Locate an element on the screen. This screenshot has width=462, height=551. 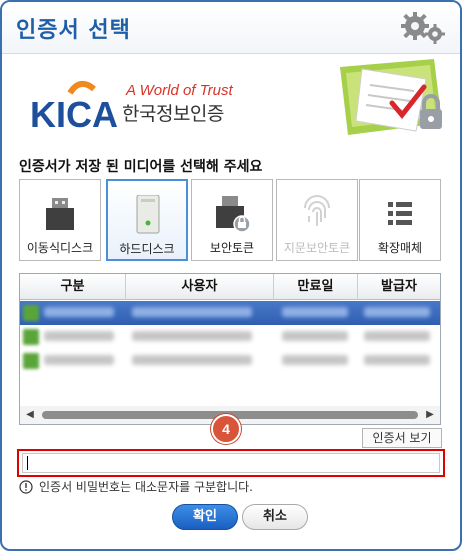
usb-drive-icon is located at coordinates (60, 214).